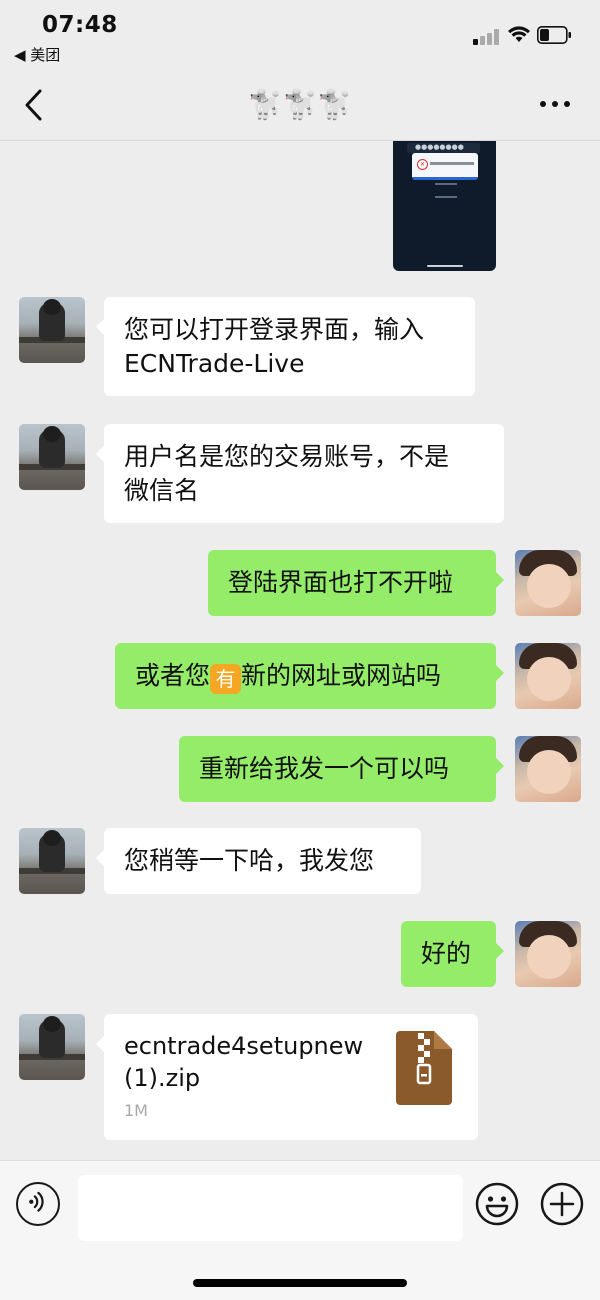  I want to click on you-emoji-badge: 有, so click(226, 679).